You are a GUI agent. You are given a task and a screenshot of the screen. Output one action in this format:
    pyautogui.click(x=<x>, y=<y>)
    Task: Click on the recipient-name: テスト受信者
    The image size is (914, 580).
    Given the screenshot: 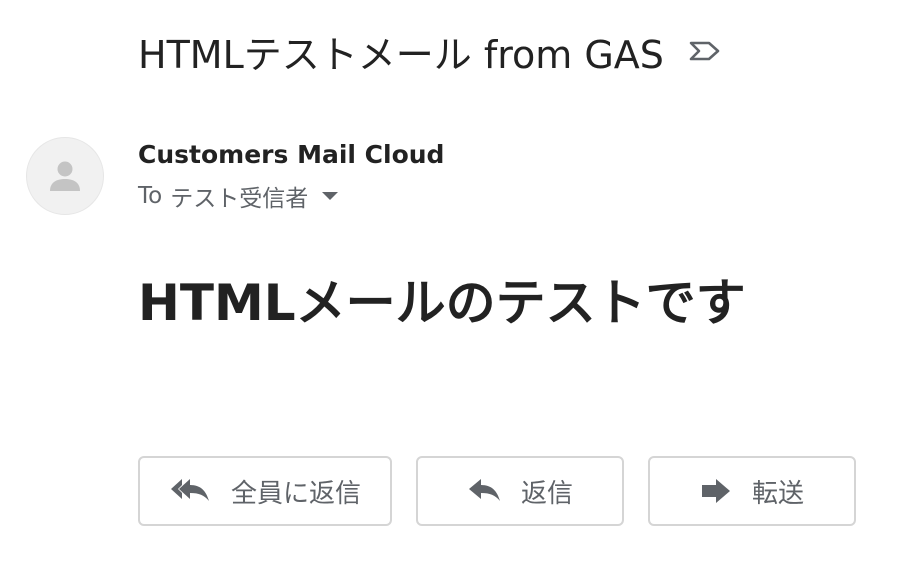 What is the action you would take?
    pyautogui.click(x=239, y=199)
    